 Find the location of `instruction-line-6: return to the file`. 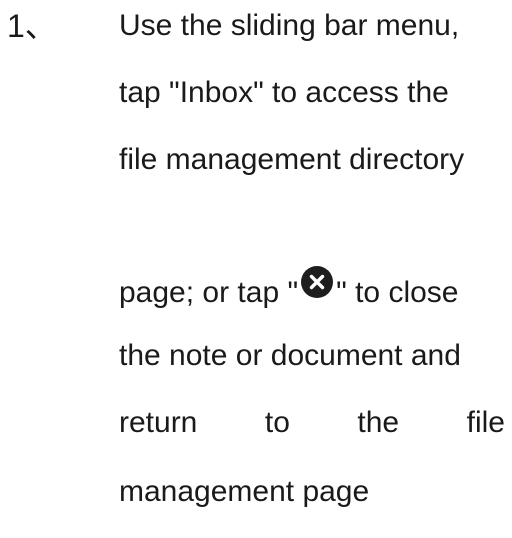

instruction-line-6: return to the file is located at coordinates (312, 423).